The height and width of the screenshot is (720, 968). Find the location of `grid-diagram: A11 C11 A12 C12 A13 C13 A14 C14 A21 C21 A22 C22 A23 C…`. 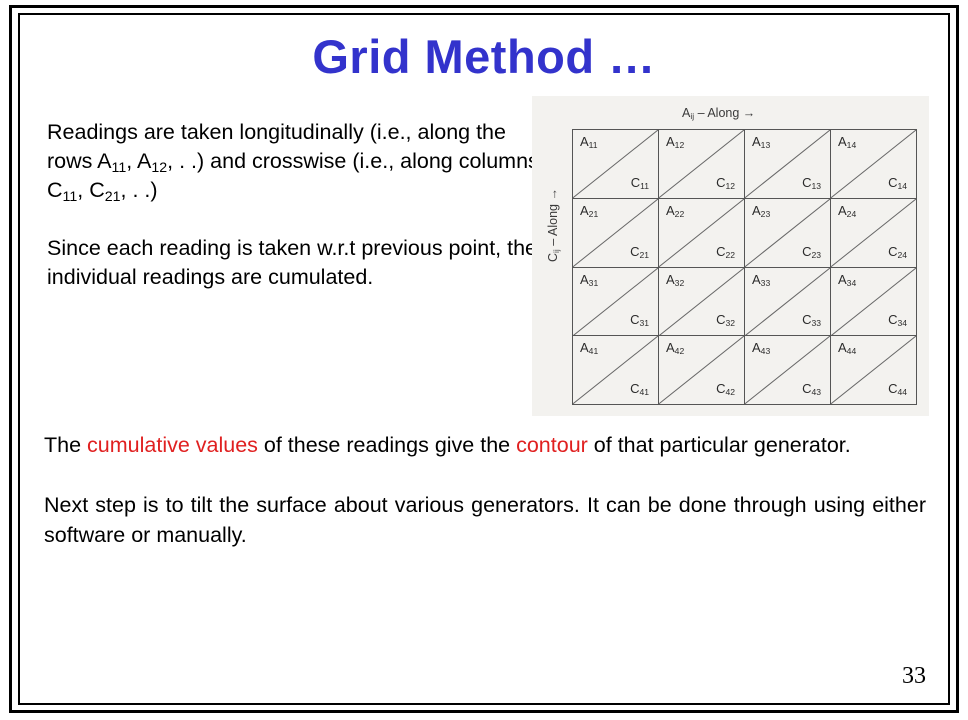

grid-diagram: A11 C11 A12 C12 A13 C13 A14 C14 A21 C21 A22 C22 A23 C… is located at coordinates (744, 267).